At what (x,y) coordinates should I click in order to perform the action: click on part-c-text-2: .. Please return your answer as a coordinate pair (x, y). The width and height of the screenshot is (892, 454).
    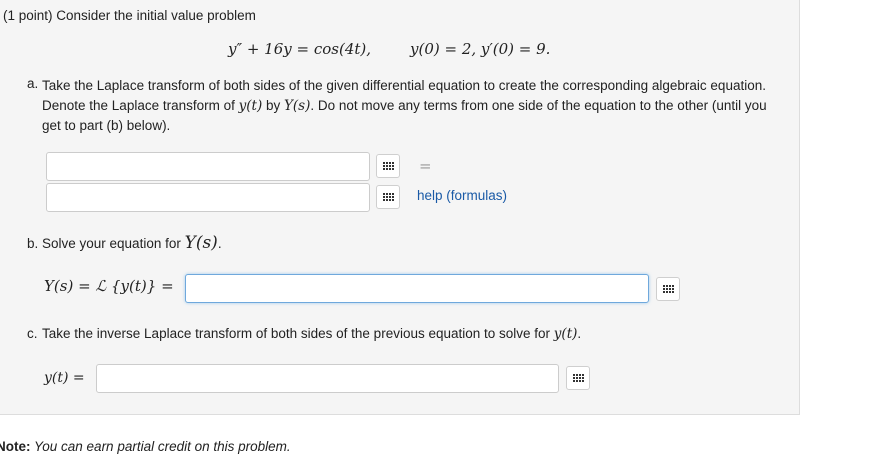
    Looking at the image, I should click on (579, 333).